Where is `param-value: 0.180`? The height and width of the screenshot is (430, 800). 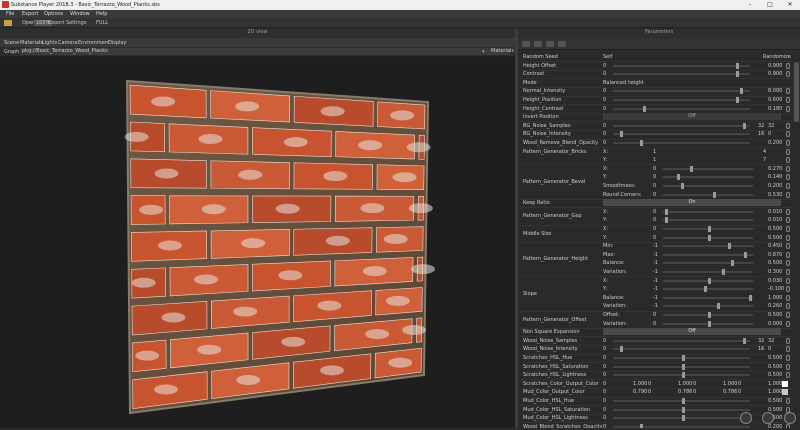 param-value: 0.180 is located at coordinates (782, 109).